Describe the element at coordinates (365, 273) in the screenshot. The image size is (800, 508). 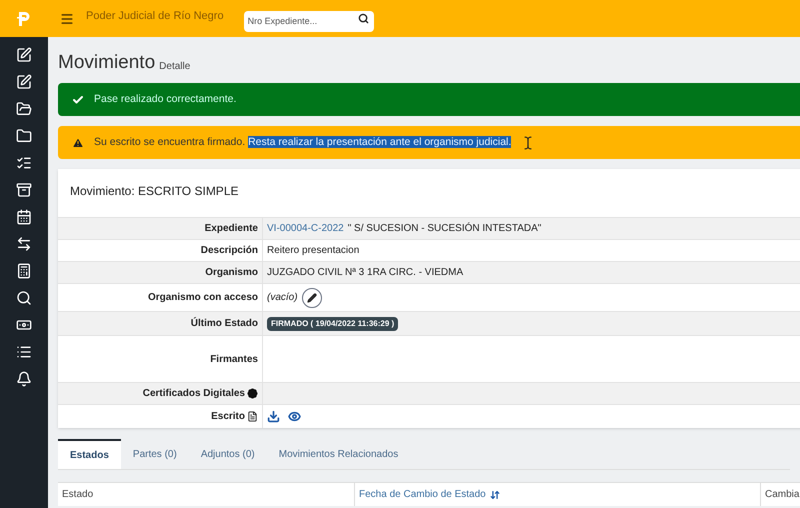
I see `field-value: JUZGADO CIVIL Nª 3 1RA CIRC. - VIEDMA` at that location.